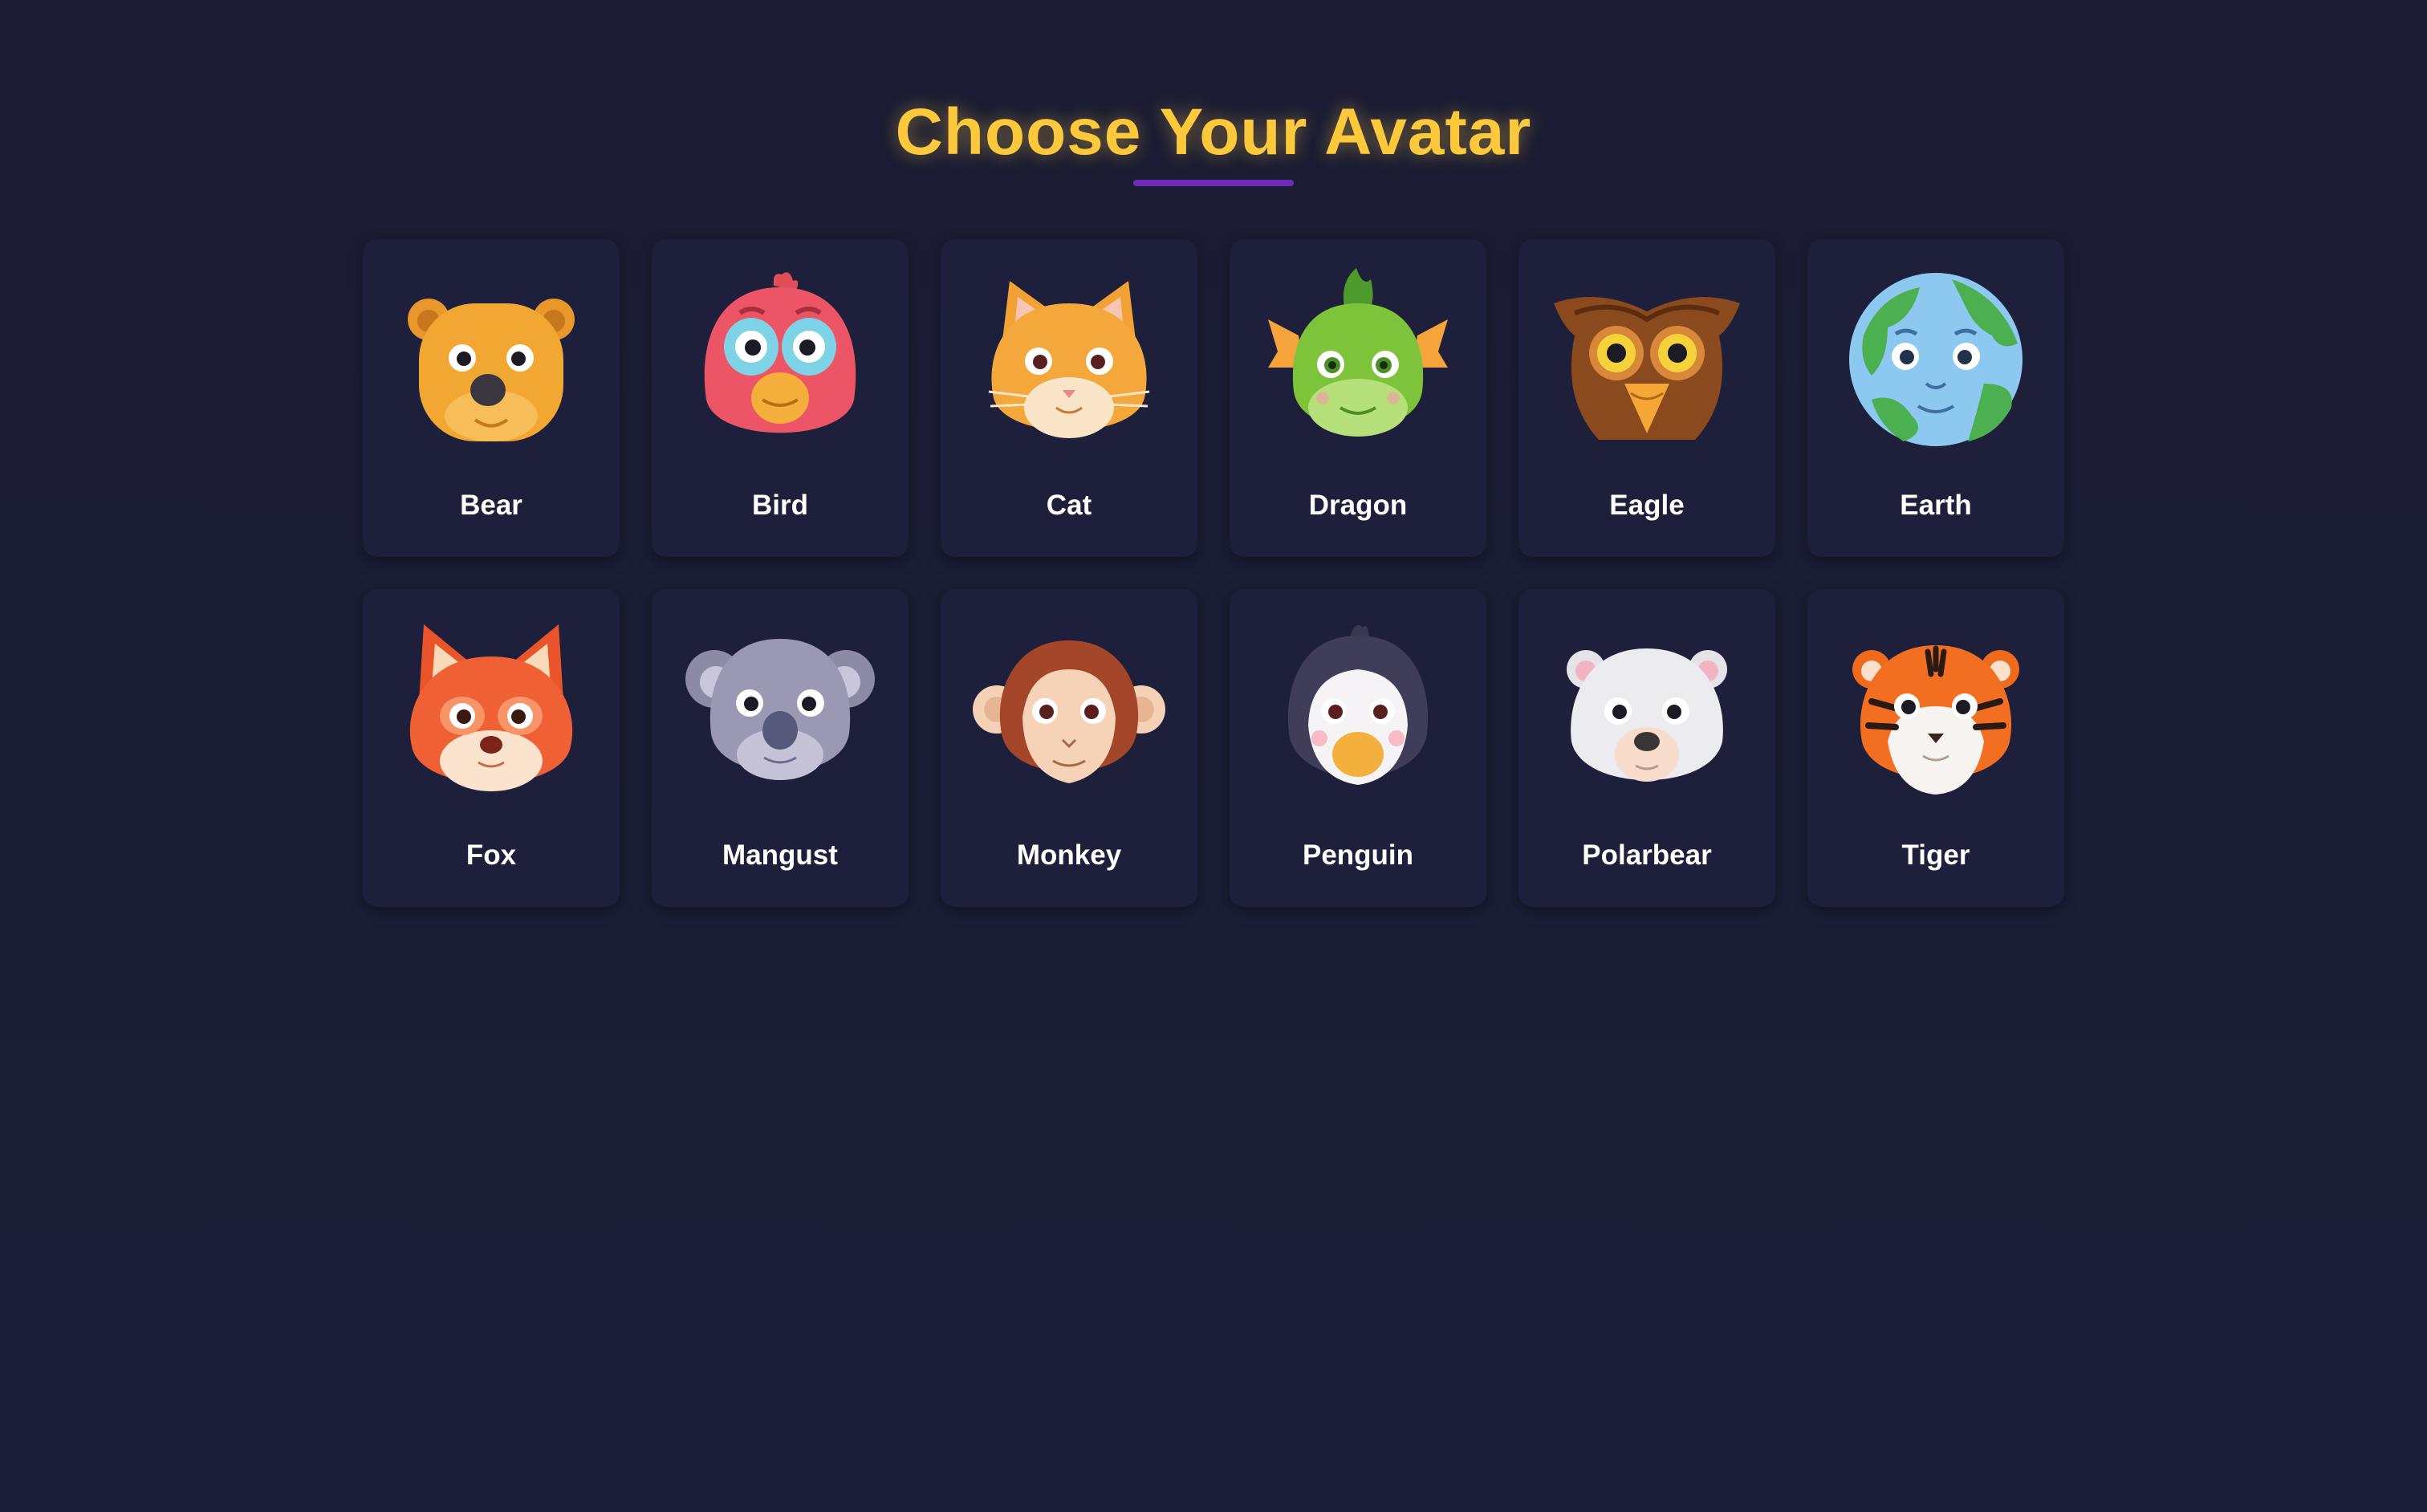 This screenshot has height=1512, width=2427. Describe the element at coordinates (1358, 704) in the screenshot. I see `penguin-icon` at that location.